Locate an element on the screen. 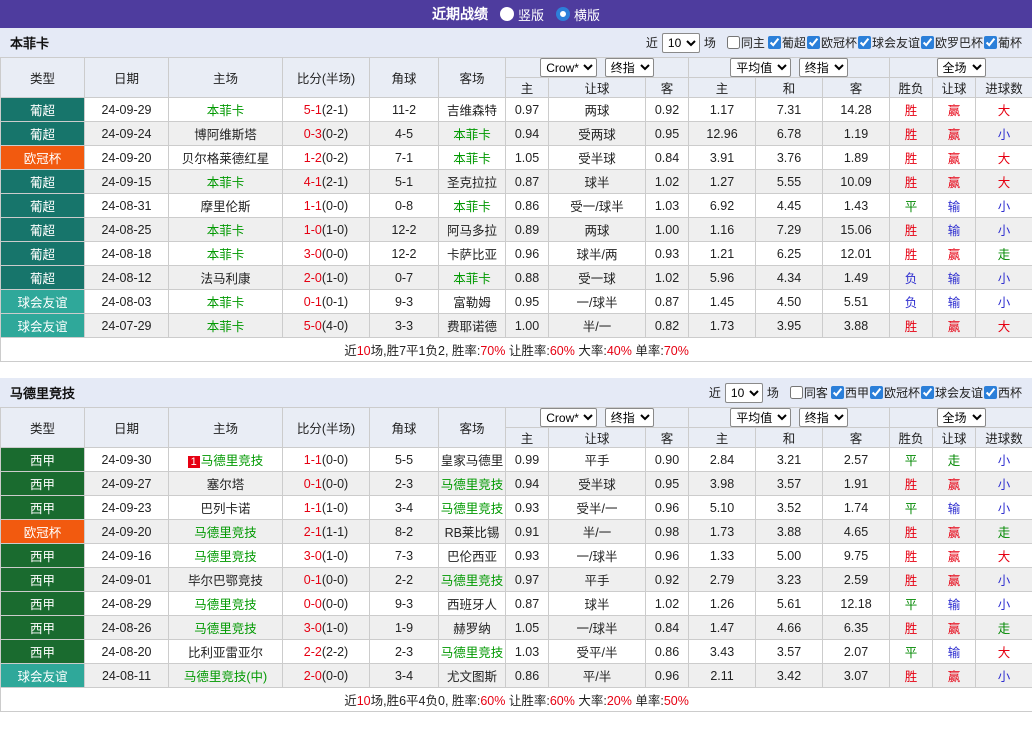  match-score: 2-2(2-2) is located at coordinates (326, 651).